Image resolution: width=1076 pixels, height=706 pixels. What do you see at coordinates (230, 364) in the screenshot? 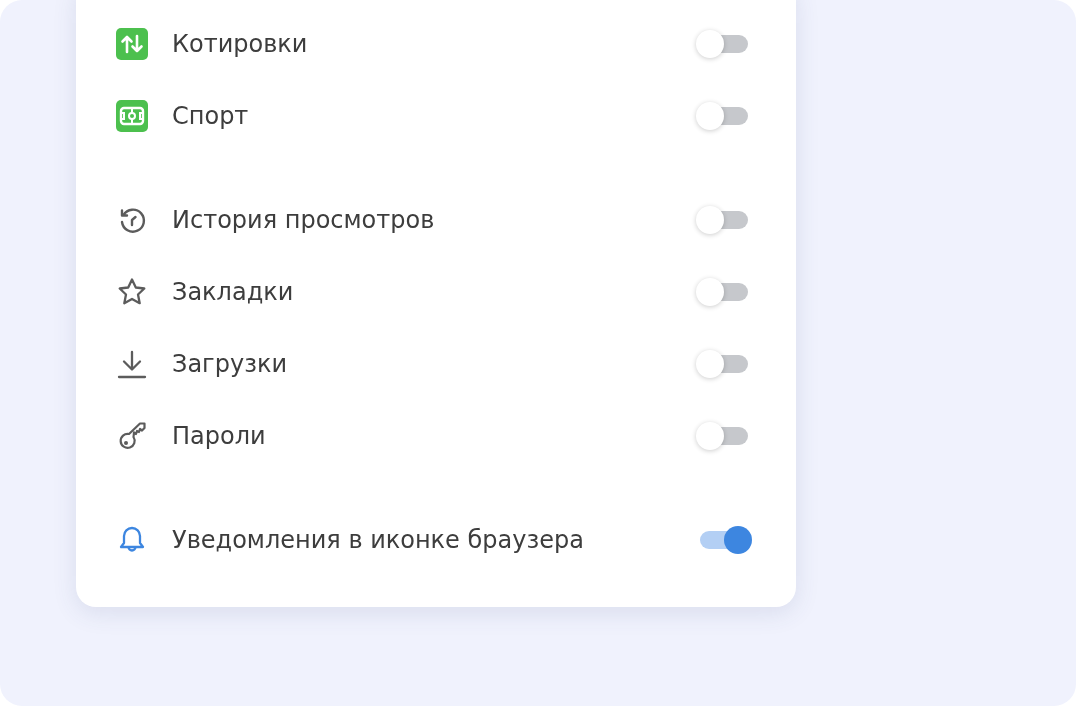
I see `setting-label: Загрузки` at bounding box center [230, 364].